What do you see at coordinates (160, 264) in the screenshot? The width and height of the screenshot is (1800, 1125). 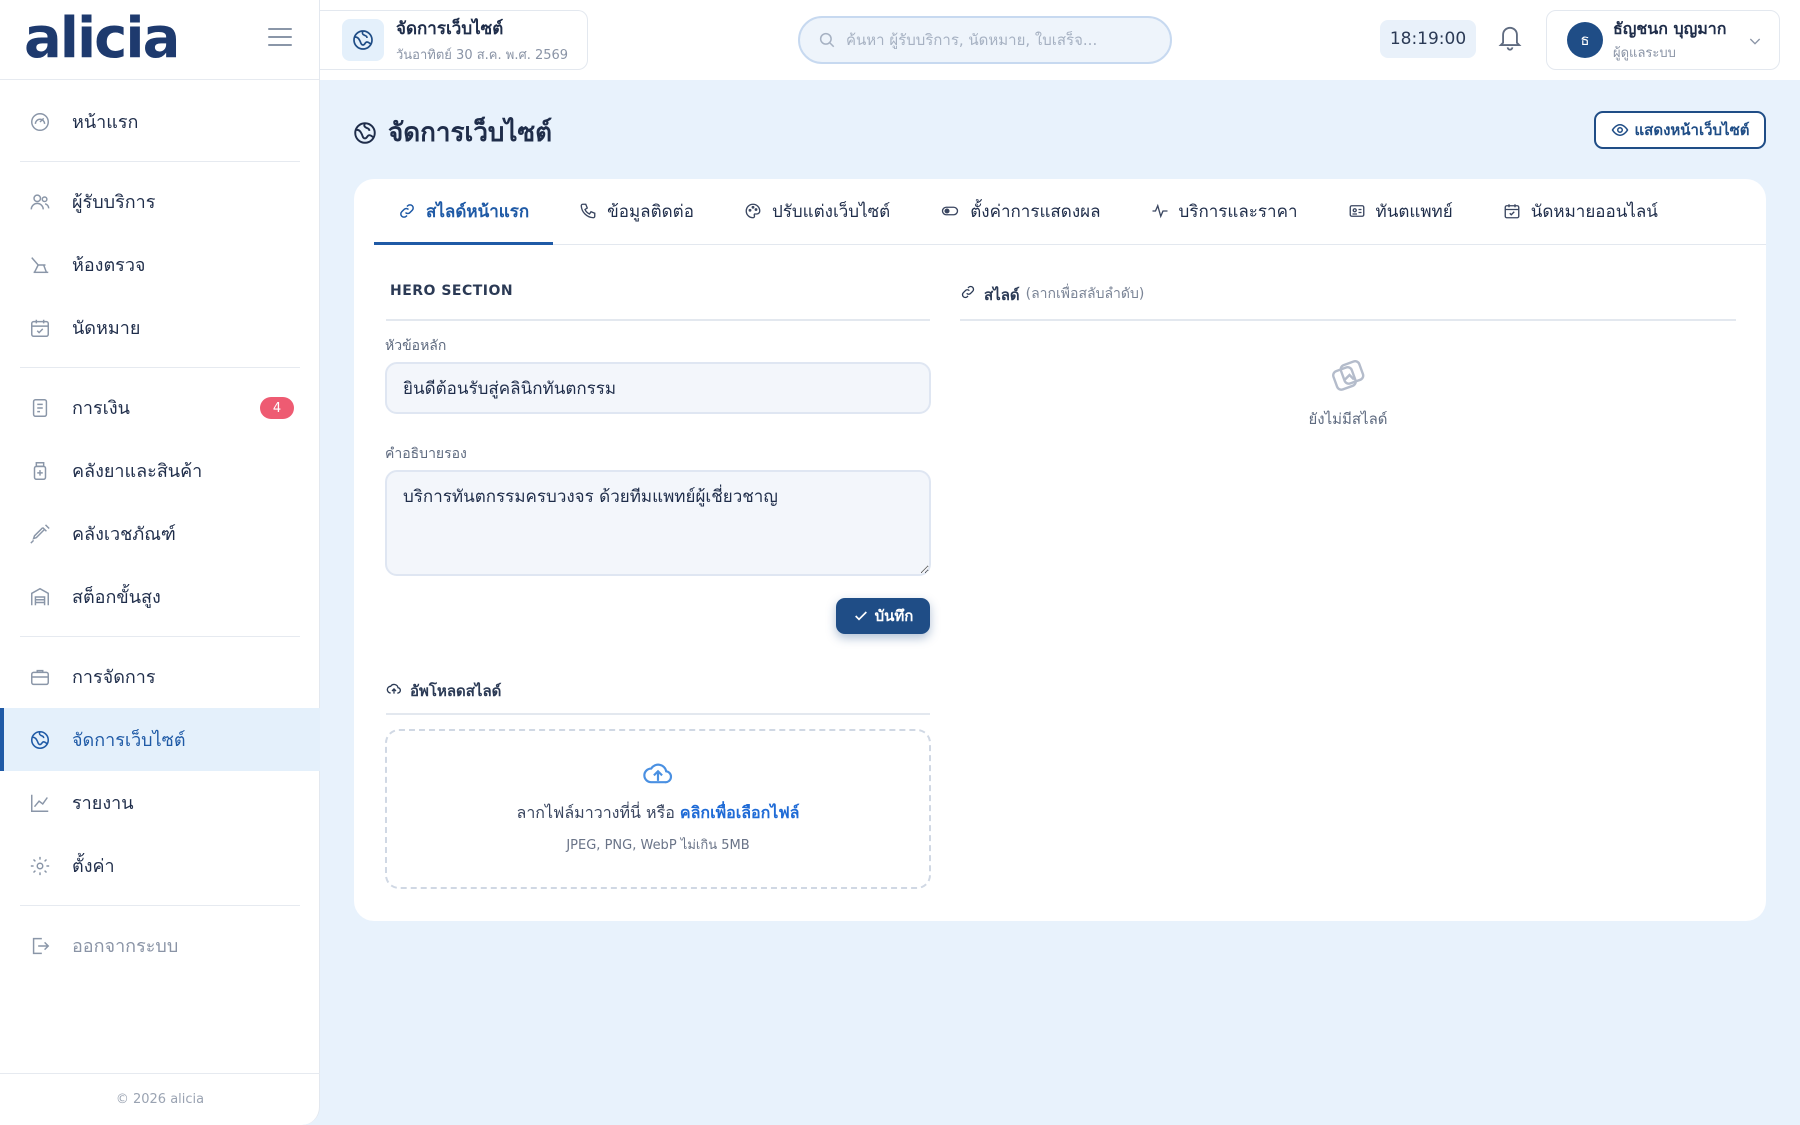 I see `sidebar-item-exam-room: ห้องตรวจ` at bounding box center [160, 264].